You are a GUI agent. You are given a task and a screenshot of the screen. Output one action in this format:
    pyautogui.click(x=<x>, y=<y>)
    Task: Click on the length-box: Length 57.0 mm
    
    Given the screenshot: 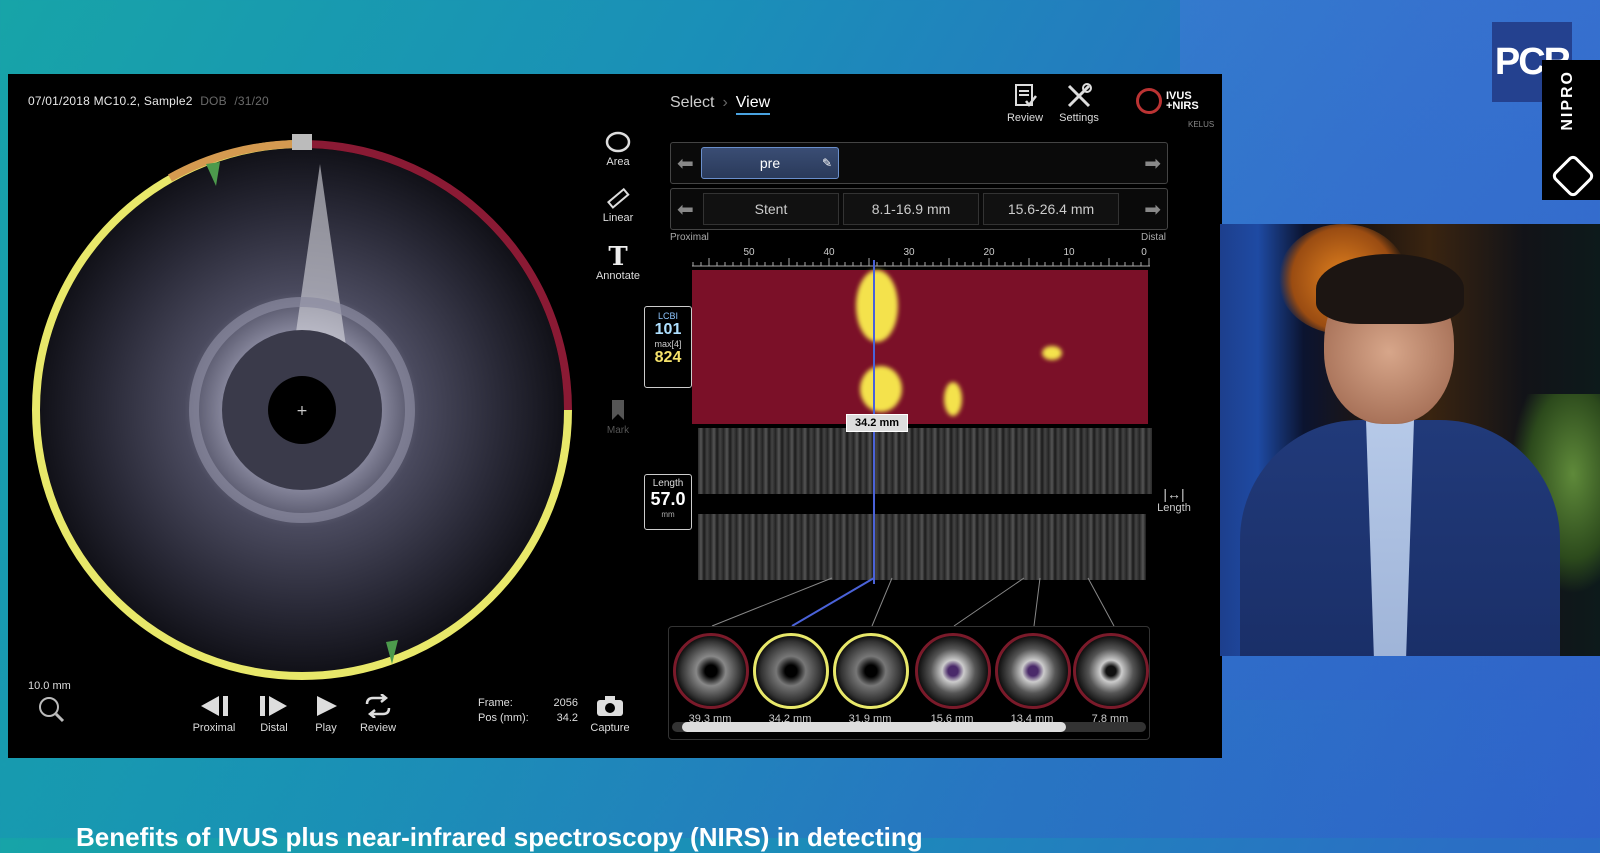 What is the action you would take?
    pyautogui.click(x=668, y=502)
    